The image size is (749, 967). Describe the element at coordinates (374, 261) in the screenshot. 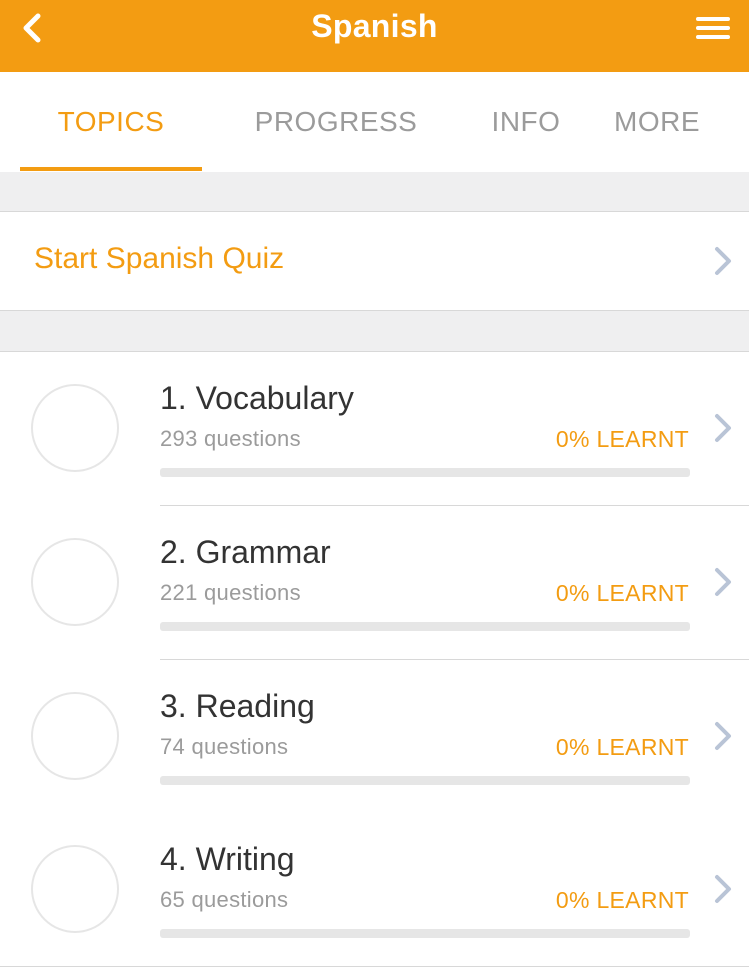

I see `start-quiz-row: Start Spanish Quiz` at that location.